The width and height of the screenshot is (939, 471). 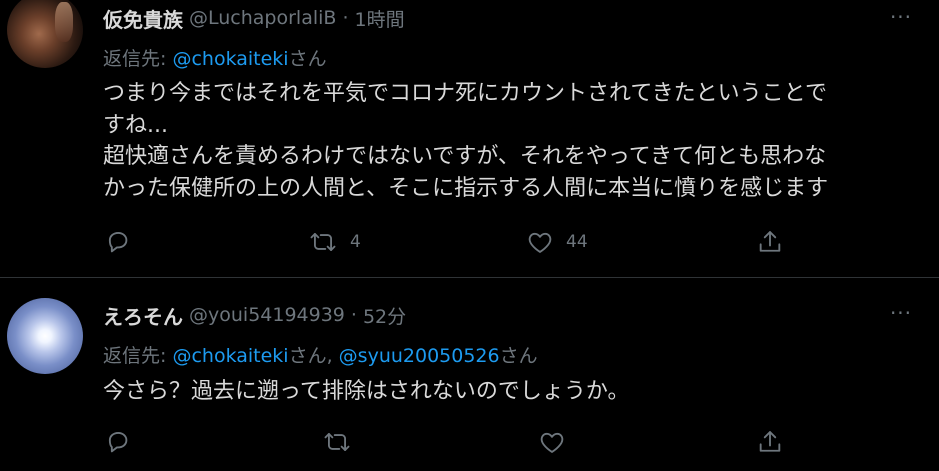 I want to click on retweet-button, so click(x=337, y=442).